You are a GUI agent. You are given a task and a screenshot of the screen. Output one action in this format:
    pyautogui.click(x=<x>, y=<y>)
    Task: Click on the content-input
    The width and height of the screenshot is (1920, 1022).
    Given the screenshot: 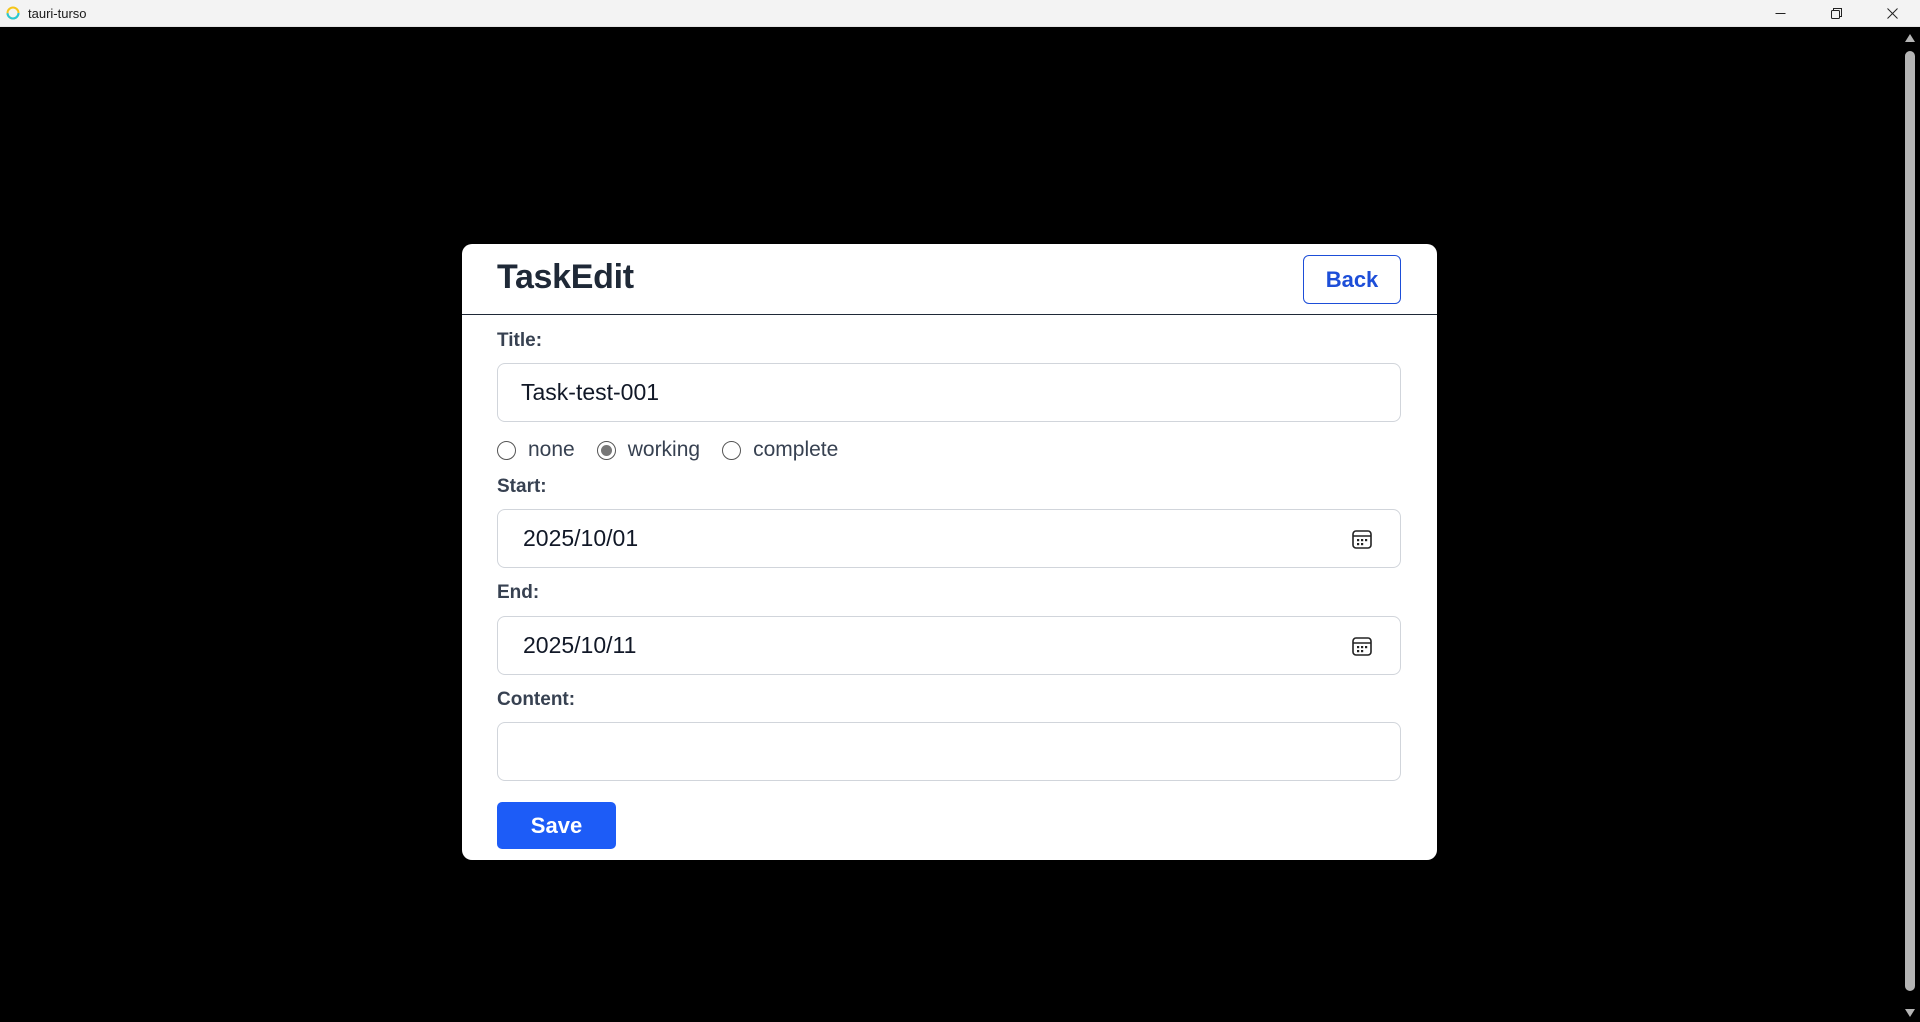 What is the action you would take?
    pyautogui.click(x=949, y=751)
    